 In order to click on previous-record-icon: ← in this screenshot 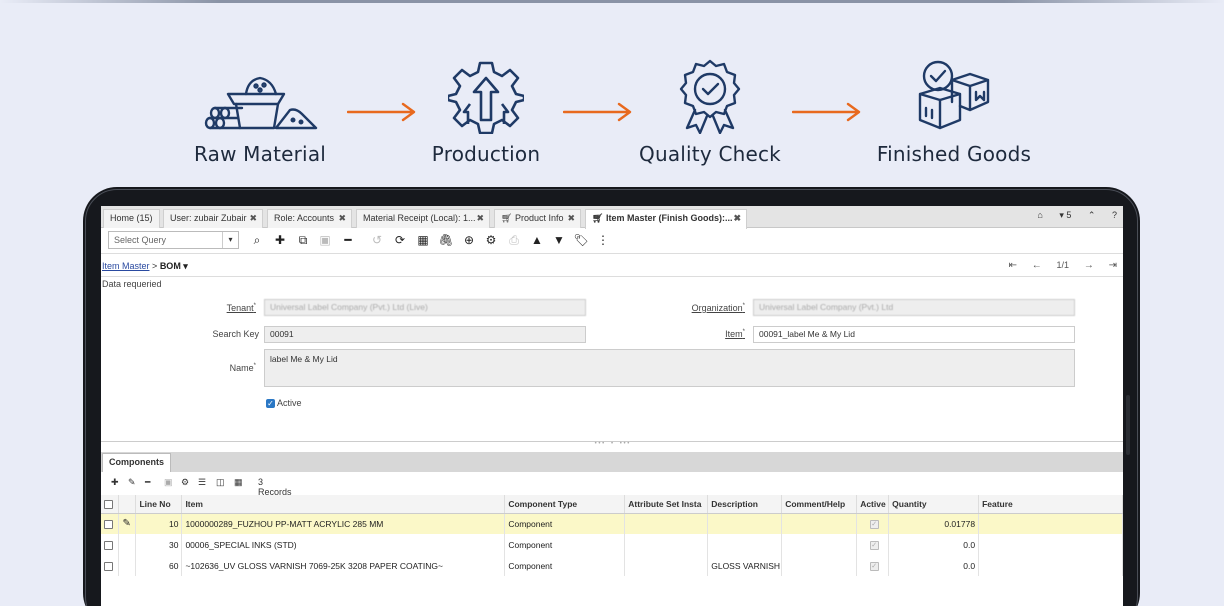, I will do `click(1037, 265)`.